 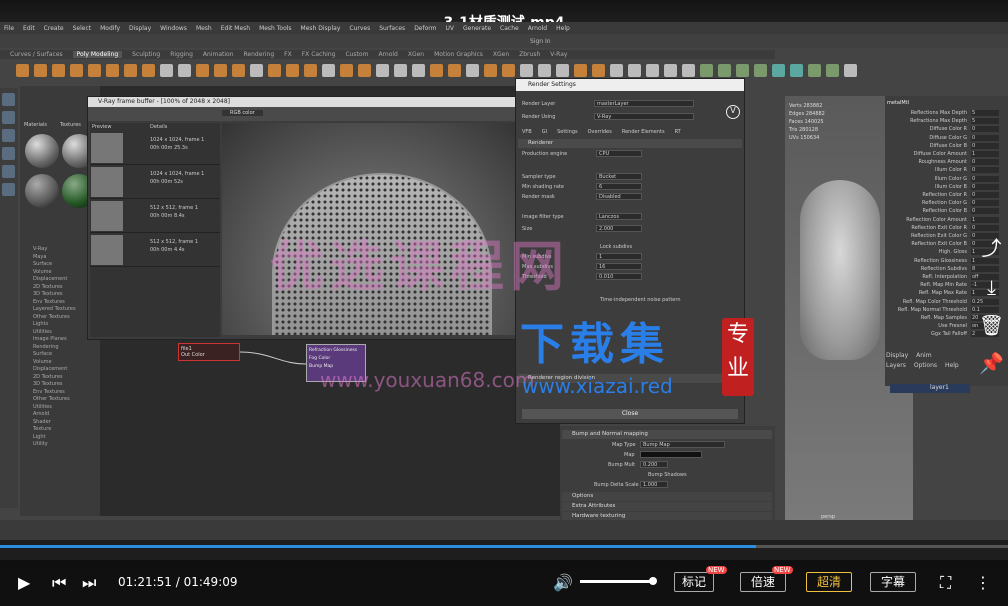 What do you see at coordinates (202, 70) in the screenshot?
I see `extract-icon` at bounding box center [202, 70].